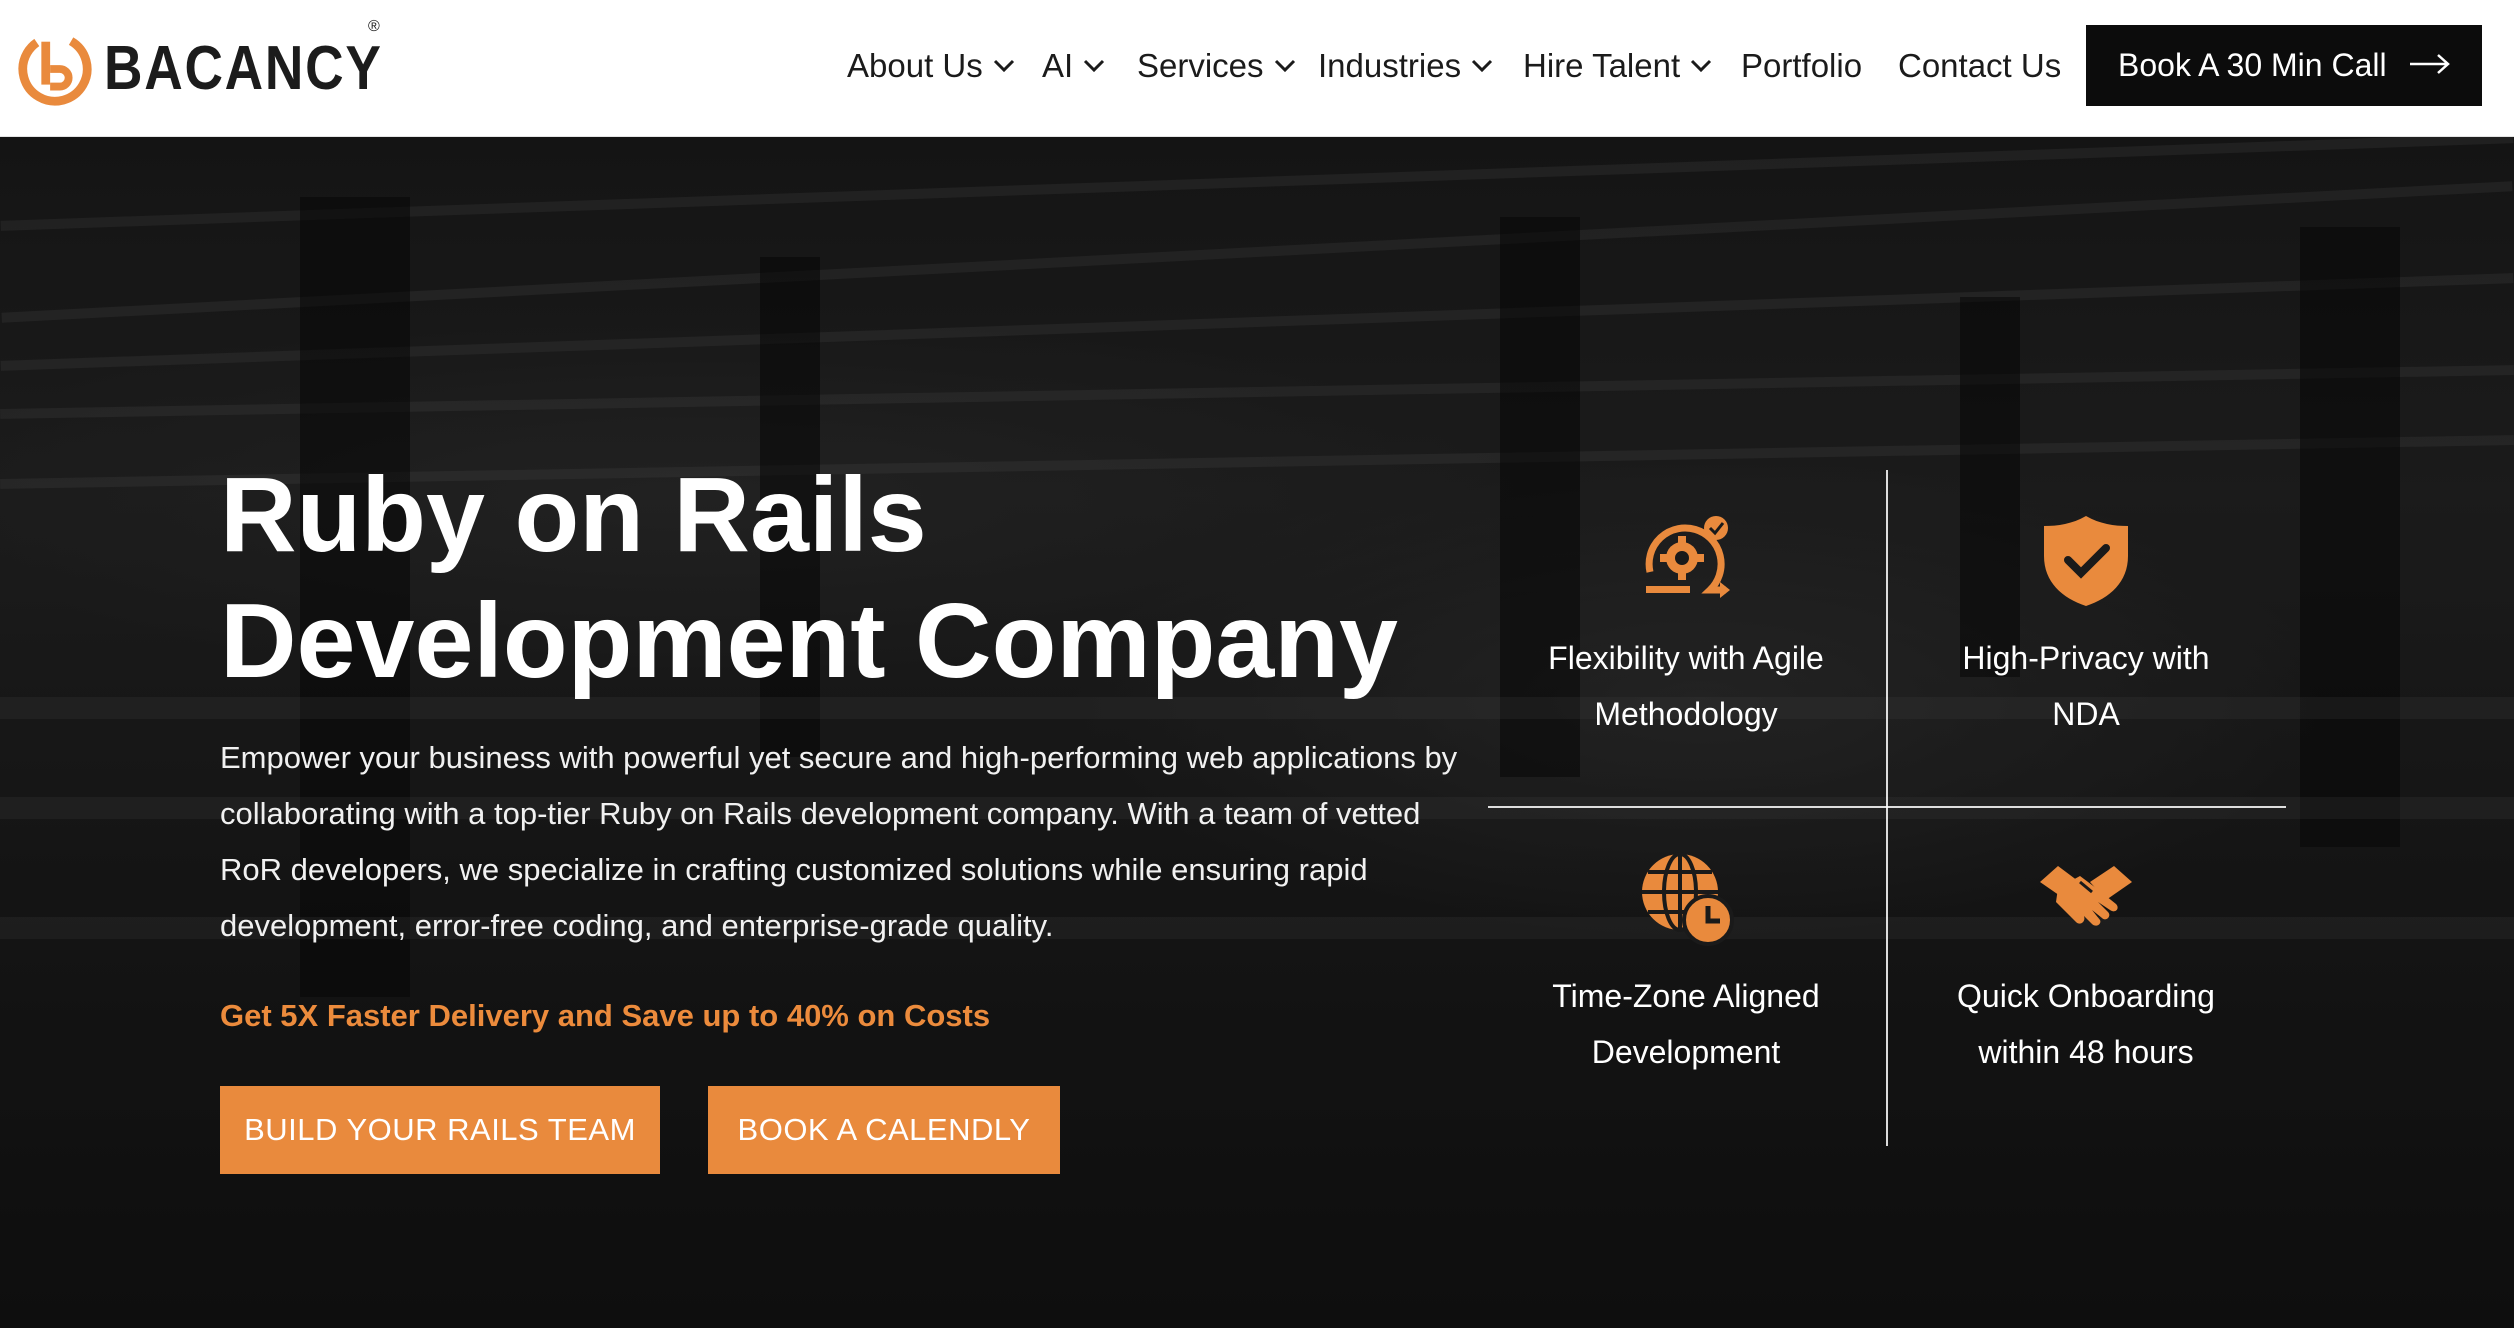  I want to click on shield-check-icon, so click(2086, 561).